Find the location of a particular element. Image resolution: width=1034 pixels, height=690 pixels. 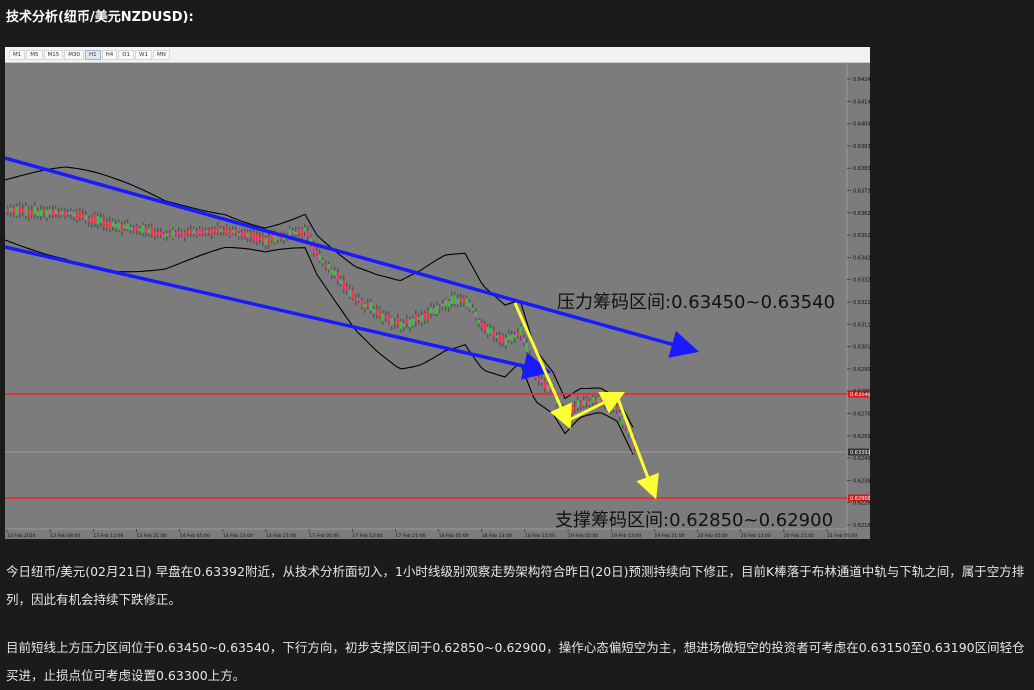

timeframe-toolbar: M1 M5 M15 M30 H1 H4 D1 W1 MN is located at coordinates (437, 55).